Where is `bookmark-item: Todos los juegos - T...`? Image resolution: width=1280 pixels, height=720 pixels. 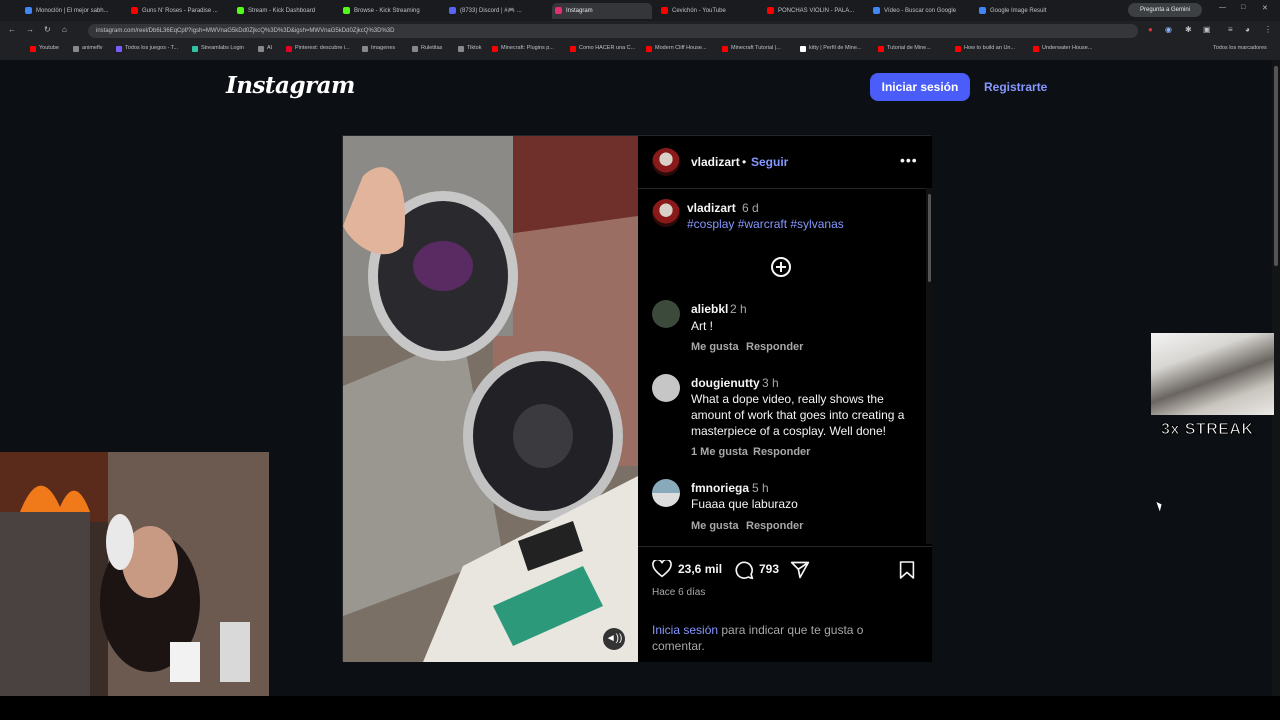 bookmark-item: Todos los juegos - T... is located at coordinates (147, 48).